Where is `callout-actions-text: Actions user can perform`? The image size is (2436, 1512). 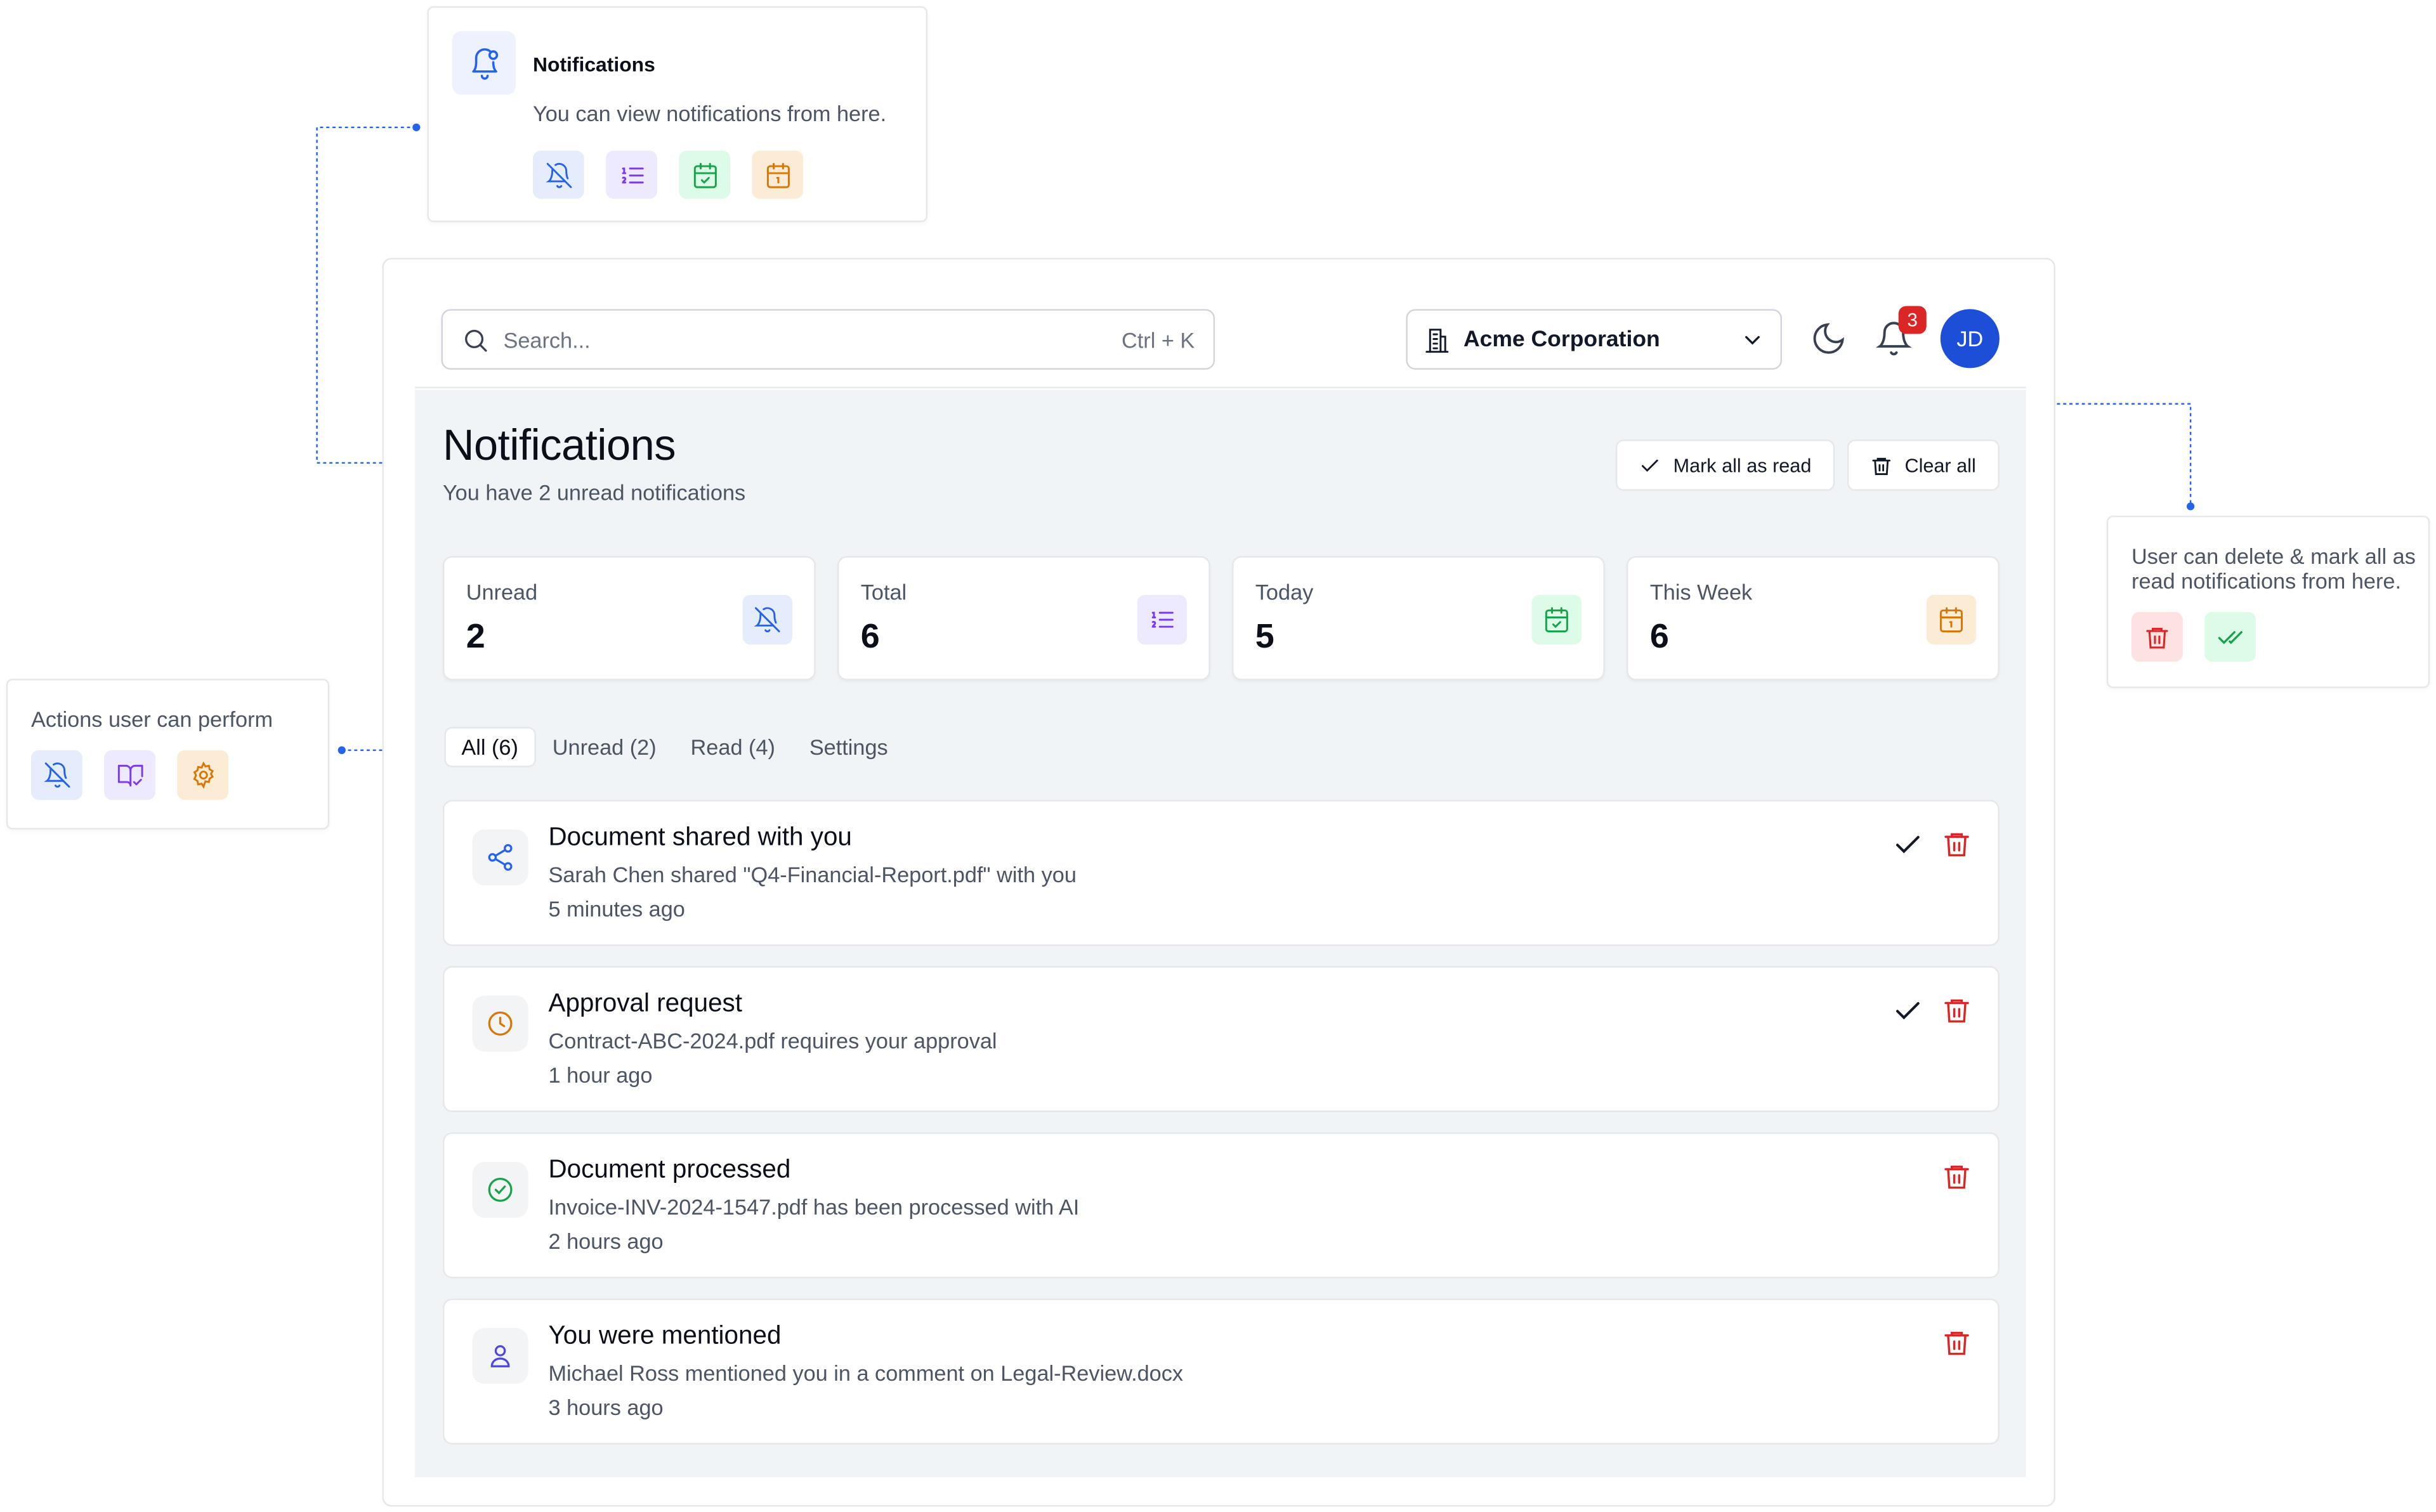 callout-actions-text: Actions user can perform is located at coordinates (151, 720).